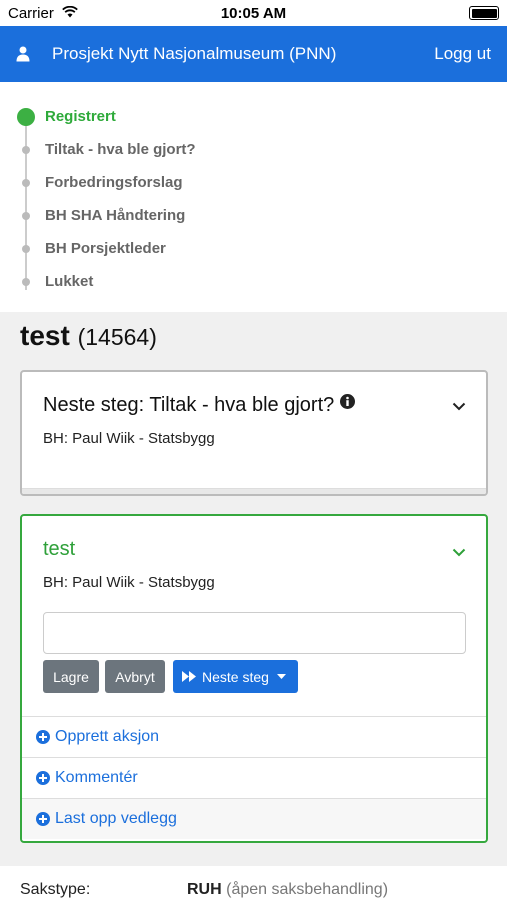 Image resolution: width=507 pixels, height=900 pixels. What do you see at coordinates (45, 335) in the screenshot?
I see `case-name: test` at bounding box center [45, 335].